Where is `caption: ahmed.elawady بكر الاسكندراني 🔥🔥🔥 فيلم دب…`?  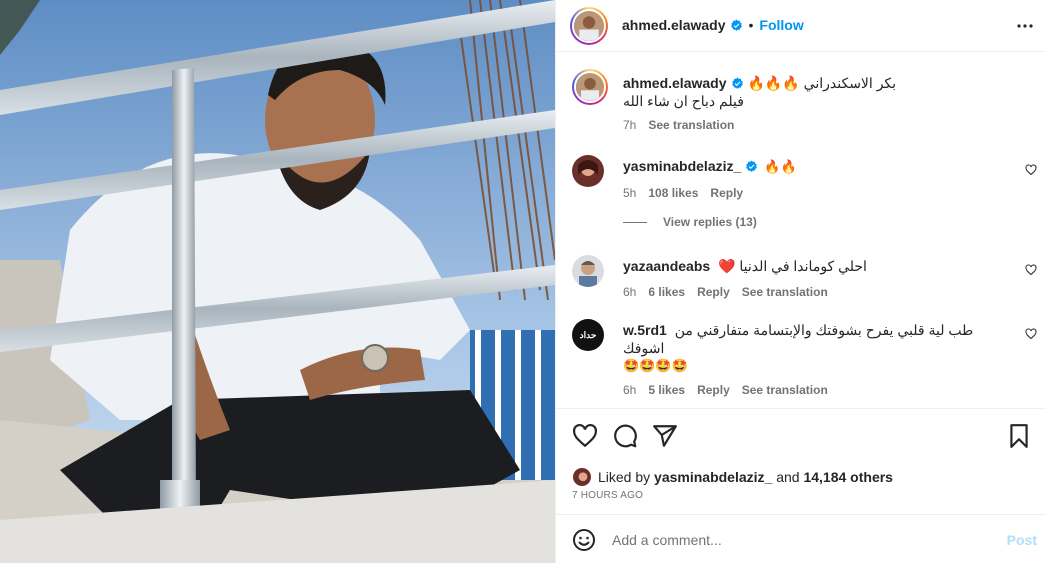
caption: ahmed.elawady بكر الاسكندراني 🔥🔥🔥 فيلم دب… is located at coordinates (804, 102).